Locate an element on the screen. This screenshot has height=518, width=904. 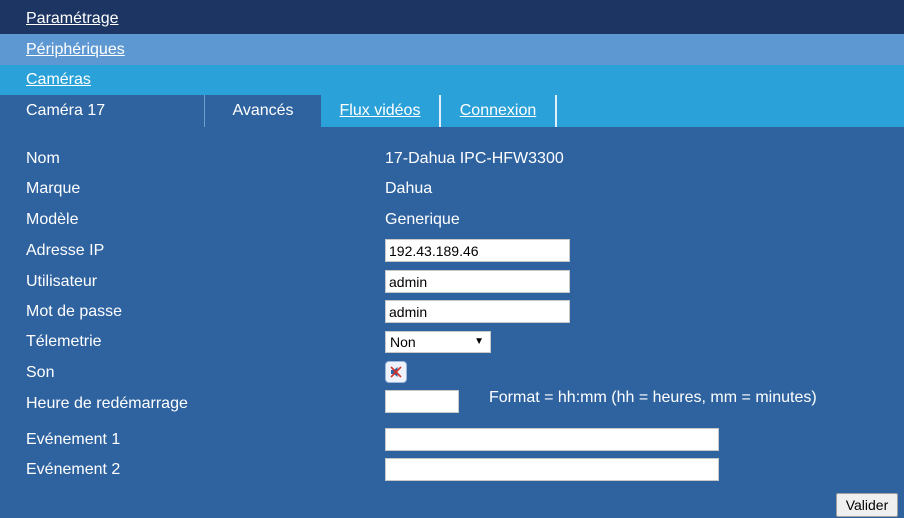
telemetry-select: Non ▼ is located at coordinates (438, 342).